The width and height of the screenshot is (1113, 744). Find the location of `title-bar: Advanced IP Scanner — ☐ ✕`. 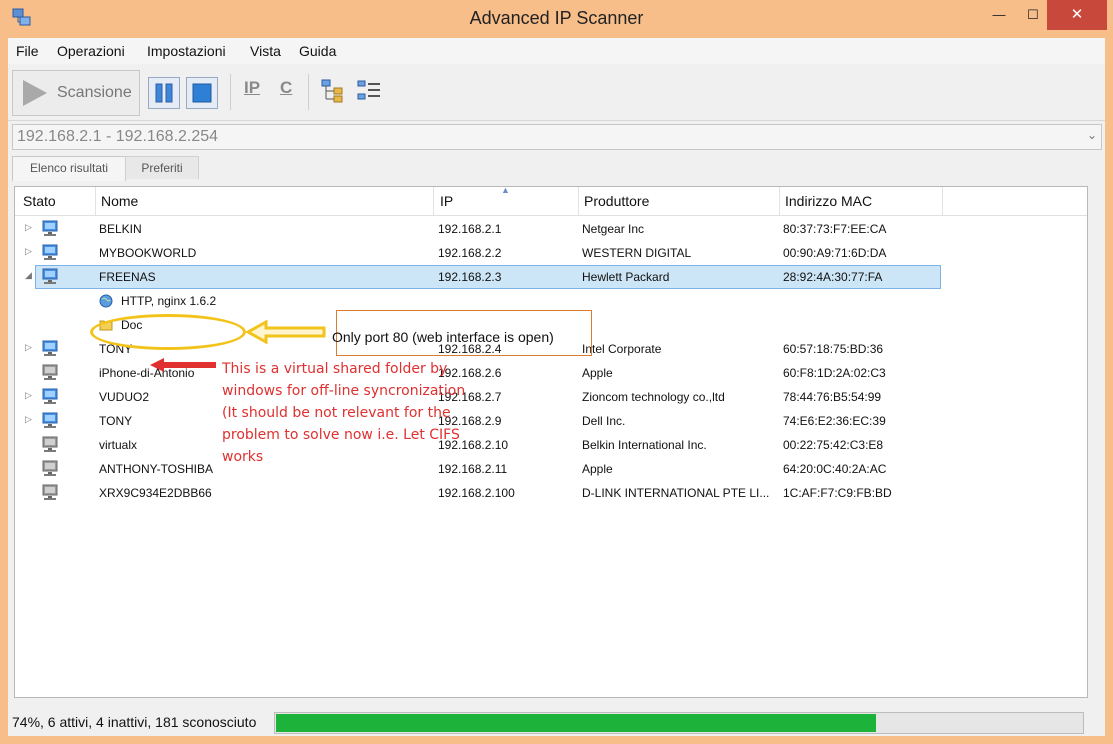

title-bar: Advanced IP Scanner — ☐ ✕ is located at coordinates (556, 19).